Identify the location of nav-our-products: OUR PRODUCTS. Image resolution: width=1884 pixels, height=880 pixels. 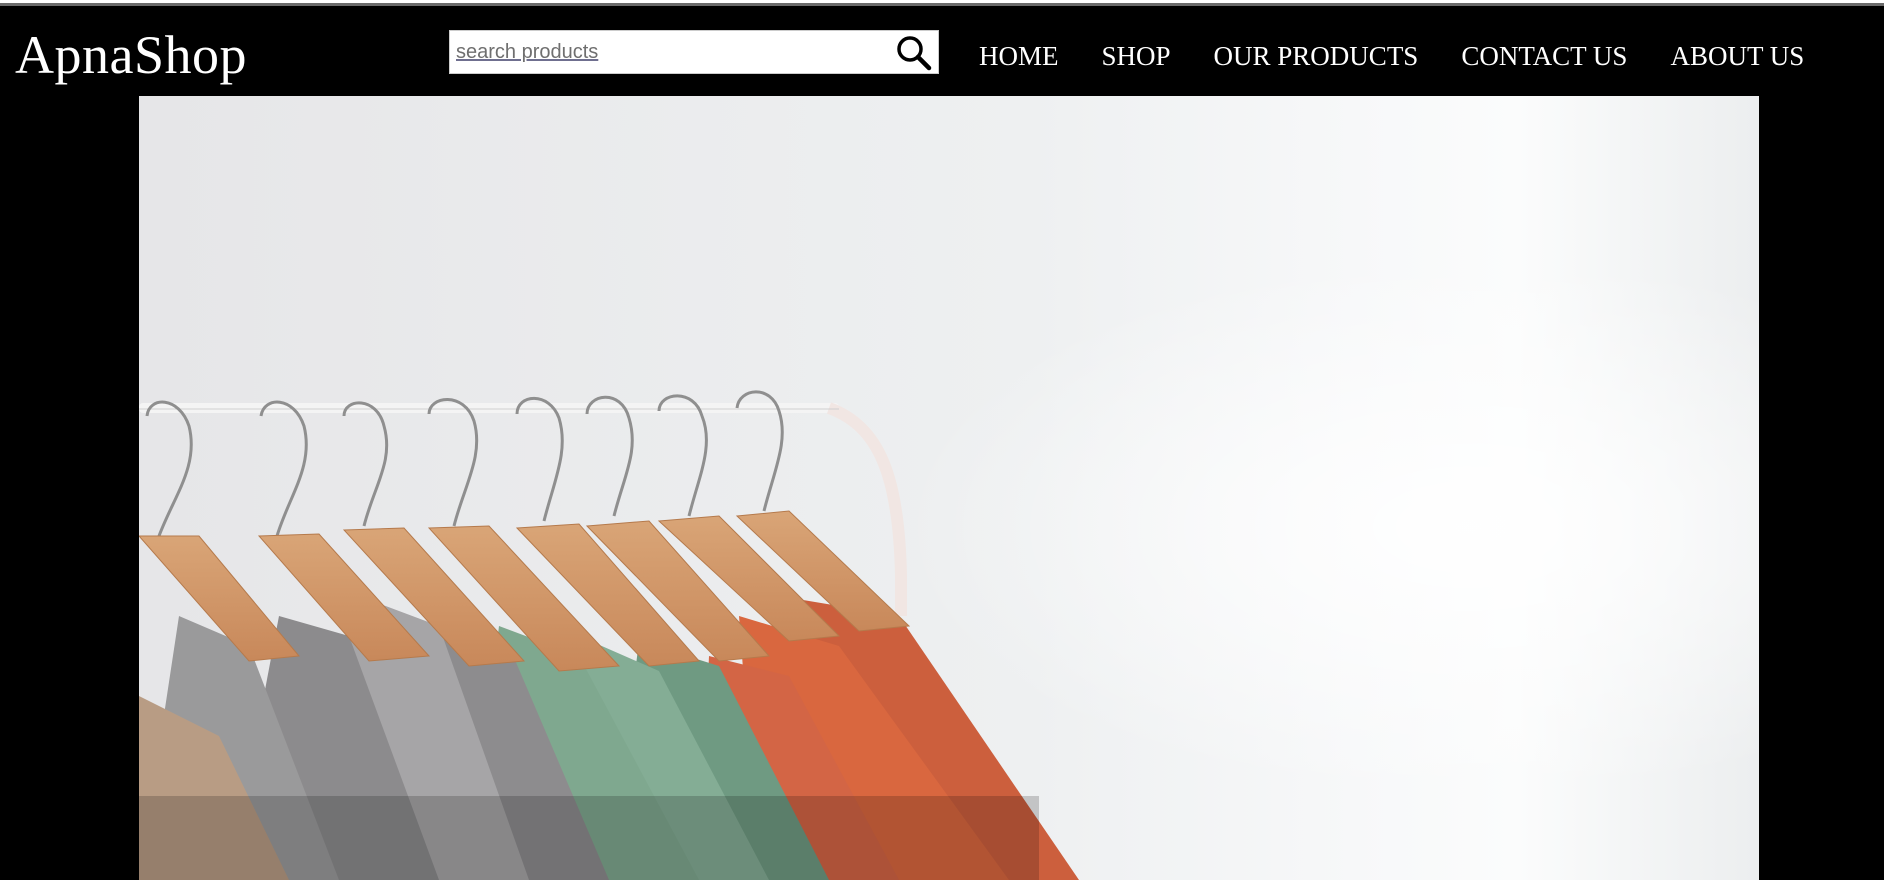
(1316, 56).